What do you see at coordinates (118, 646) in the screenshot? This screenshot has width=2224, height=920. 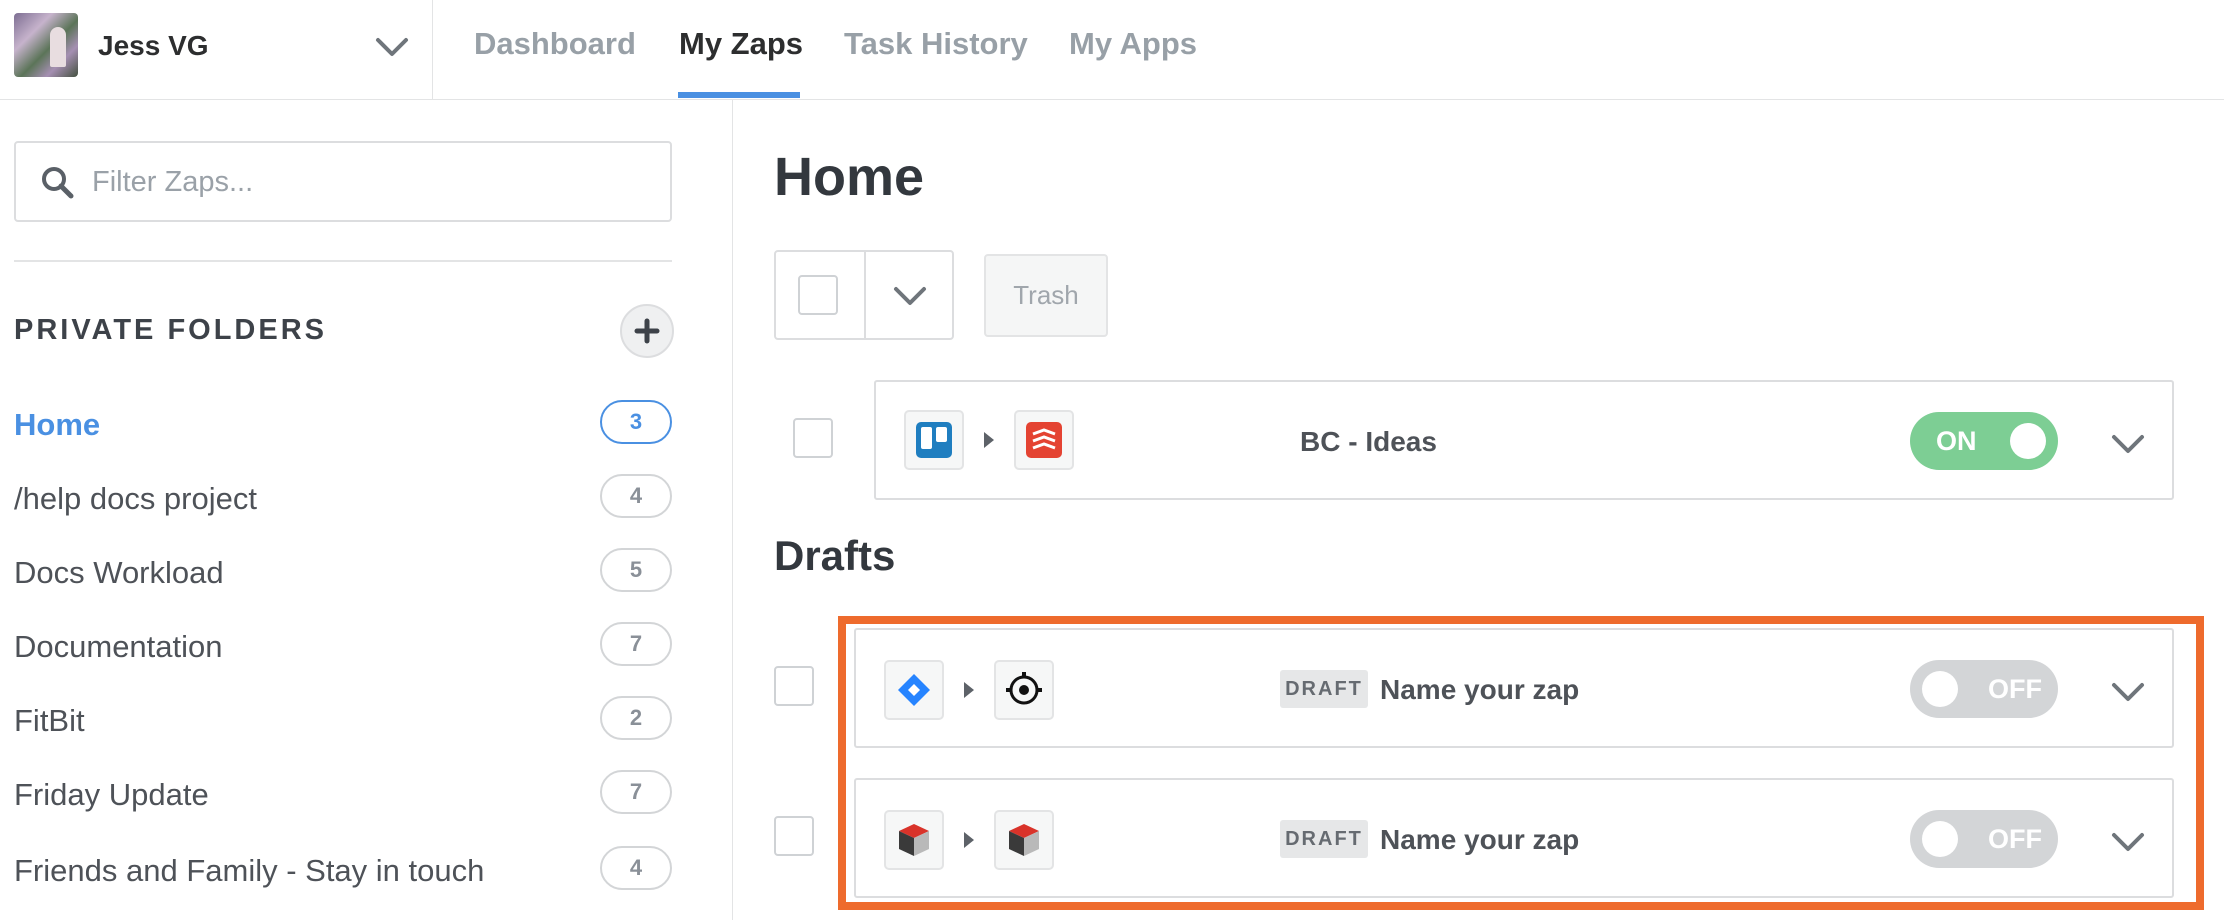 I see `folder-name: Documentation` at bounding box center [118, 646].